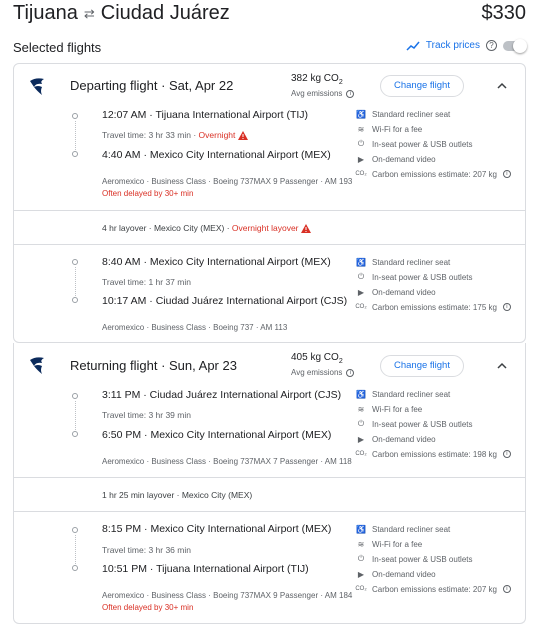  Describe the element at coordinates (89, 13) in the screenshot. I see `swap-arrow-icon: ⇄` at that location.